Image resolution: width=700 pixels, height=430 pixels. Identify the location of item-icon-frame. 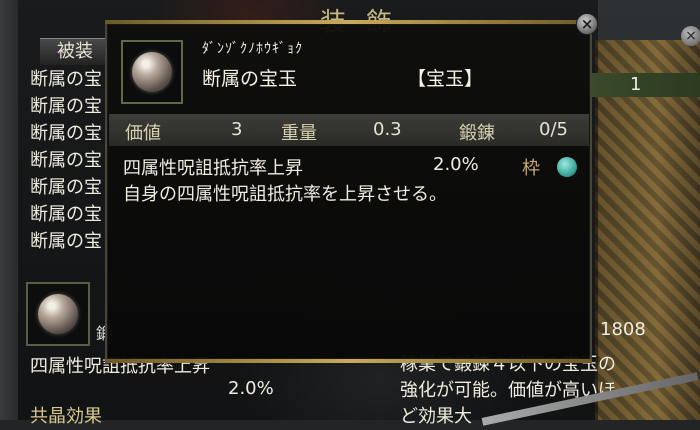
(152, 72).